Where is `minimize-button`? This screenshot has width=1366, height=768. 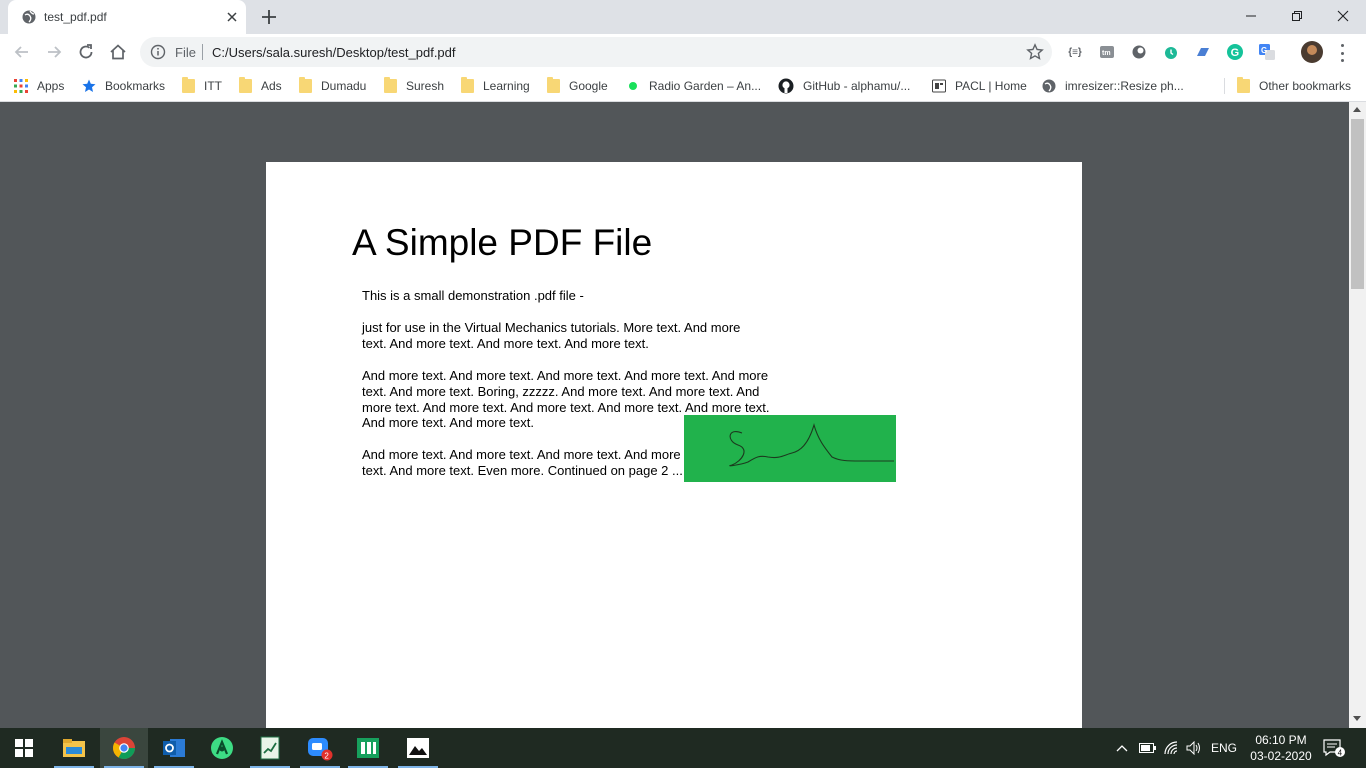
minimize-button is located at coordinates (1251, 16).